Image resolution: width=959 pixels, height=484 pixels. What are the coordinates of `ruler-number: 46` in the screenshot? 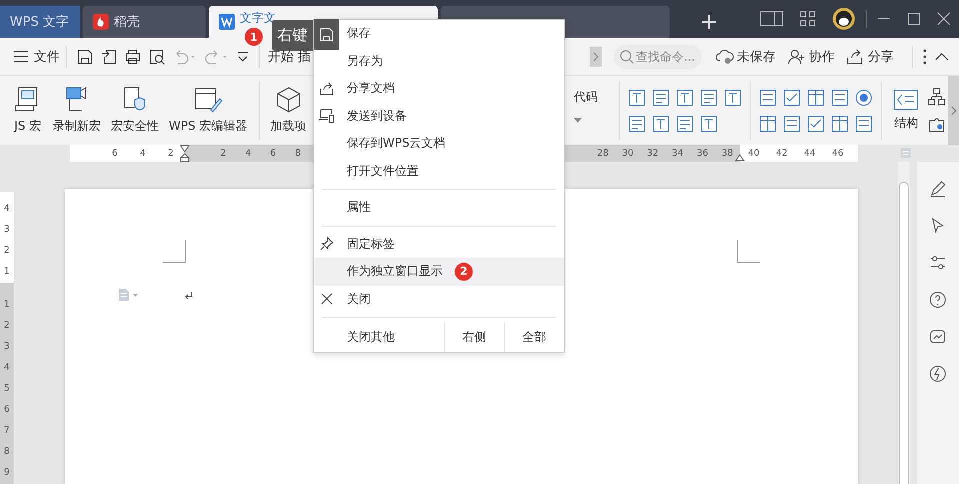 It's located at (838, 153).